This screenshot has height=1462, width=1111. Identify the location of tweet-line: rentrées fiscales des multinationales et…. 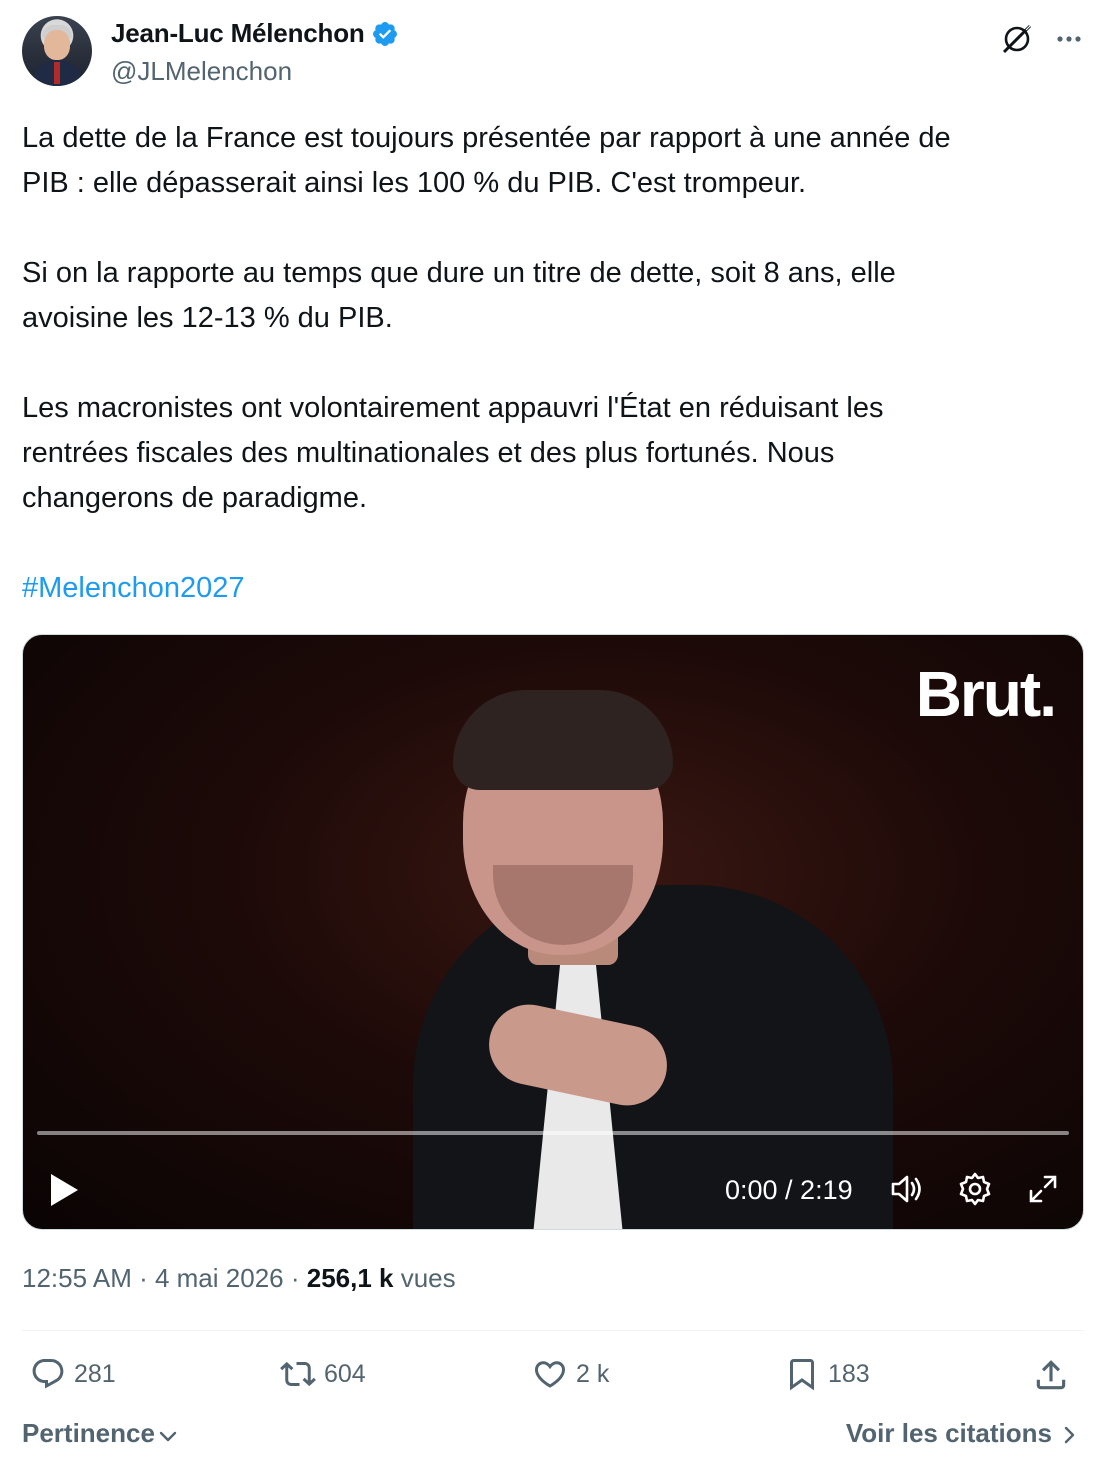
(428, 453).